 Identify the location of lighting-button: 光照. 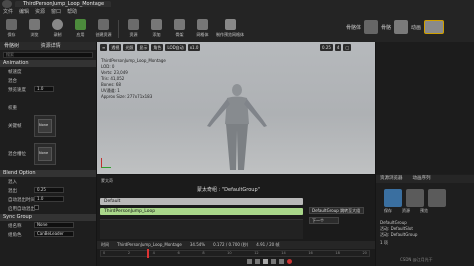
(129, 47).